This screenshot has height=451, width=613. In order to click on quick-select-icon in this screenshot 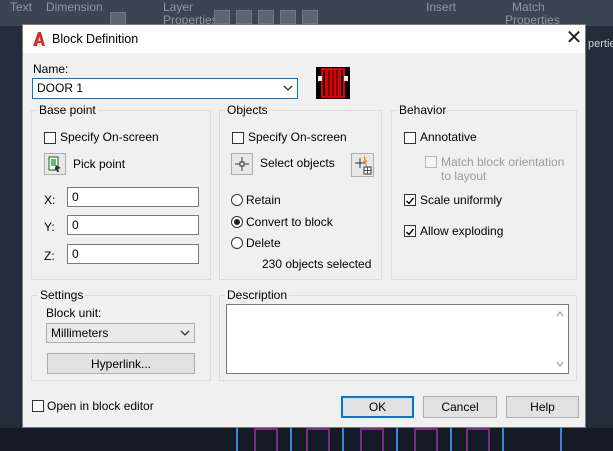, I will do `click(363, 165)`.